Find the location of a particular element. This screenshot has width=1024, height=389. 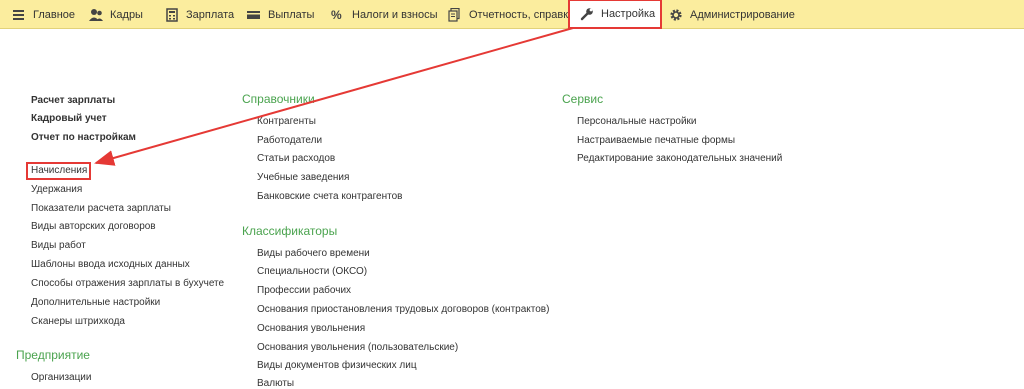

link-settings-report: Отчет по настройкам is located at coordinates (83, 137).